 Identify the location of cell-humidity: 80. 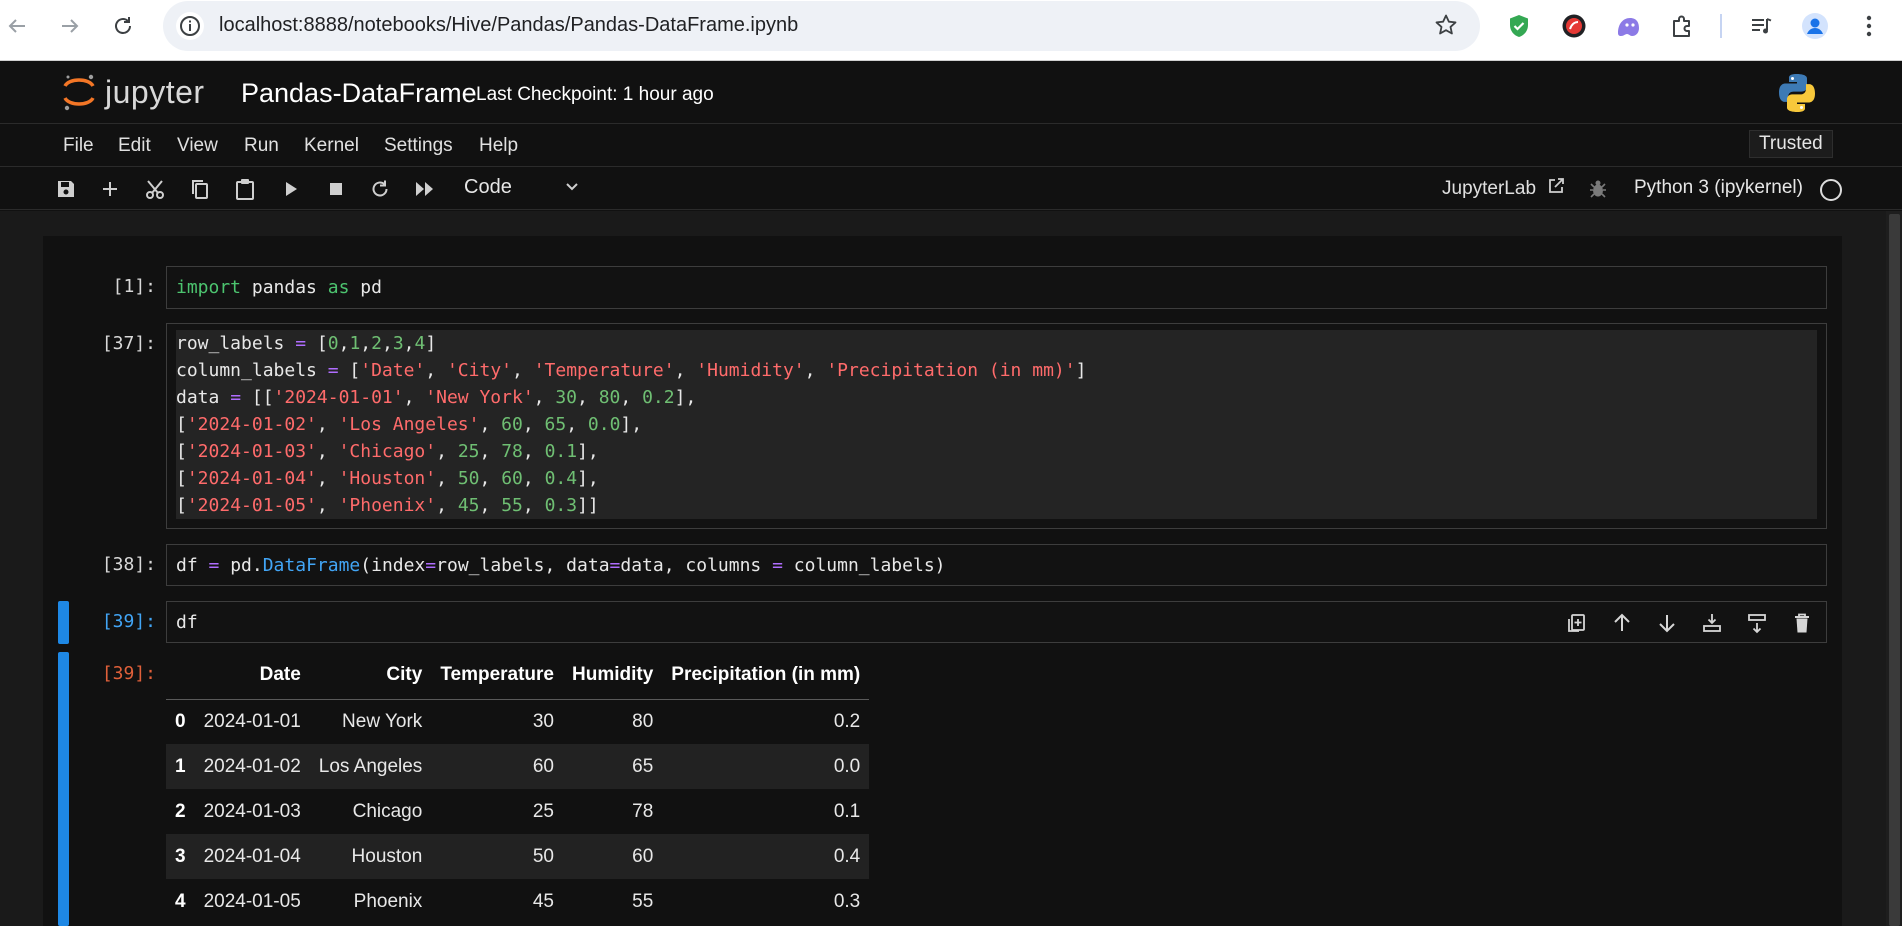
(643, 721).